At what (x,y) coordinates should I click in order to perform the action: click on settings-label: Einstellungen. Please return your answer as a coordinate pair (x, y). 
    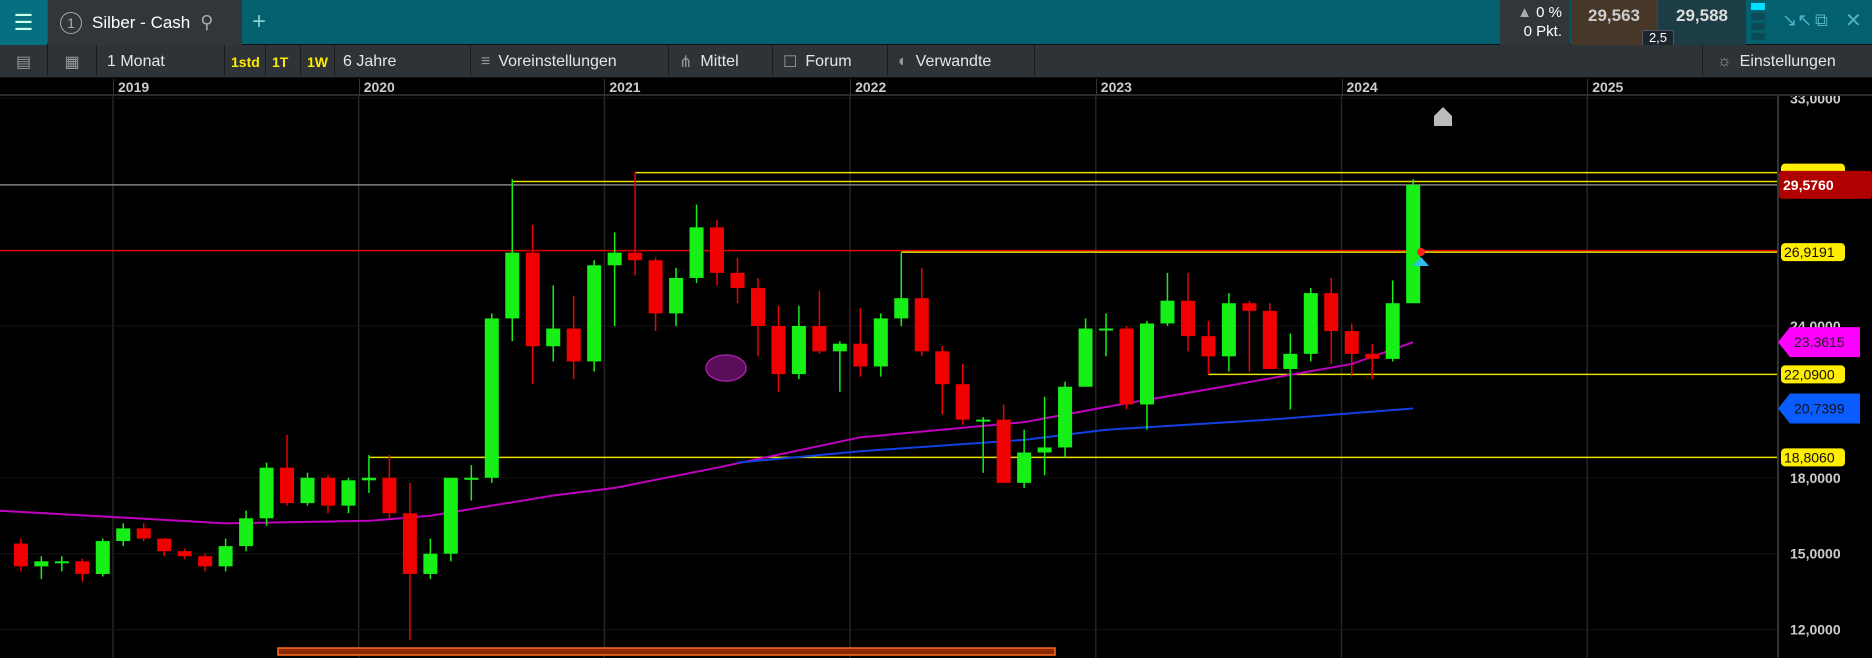
    Looking at the image, I should click on (1787, 61).